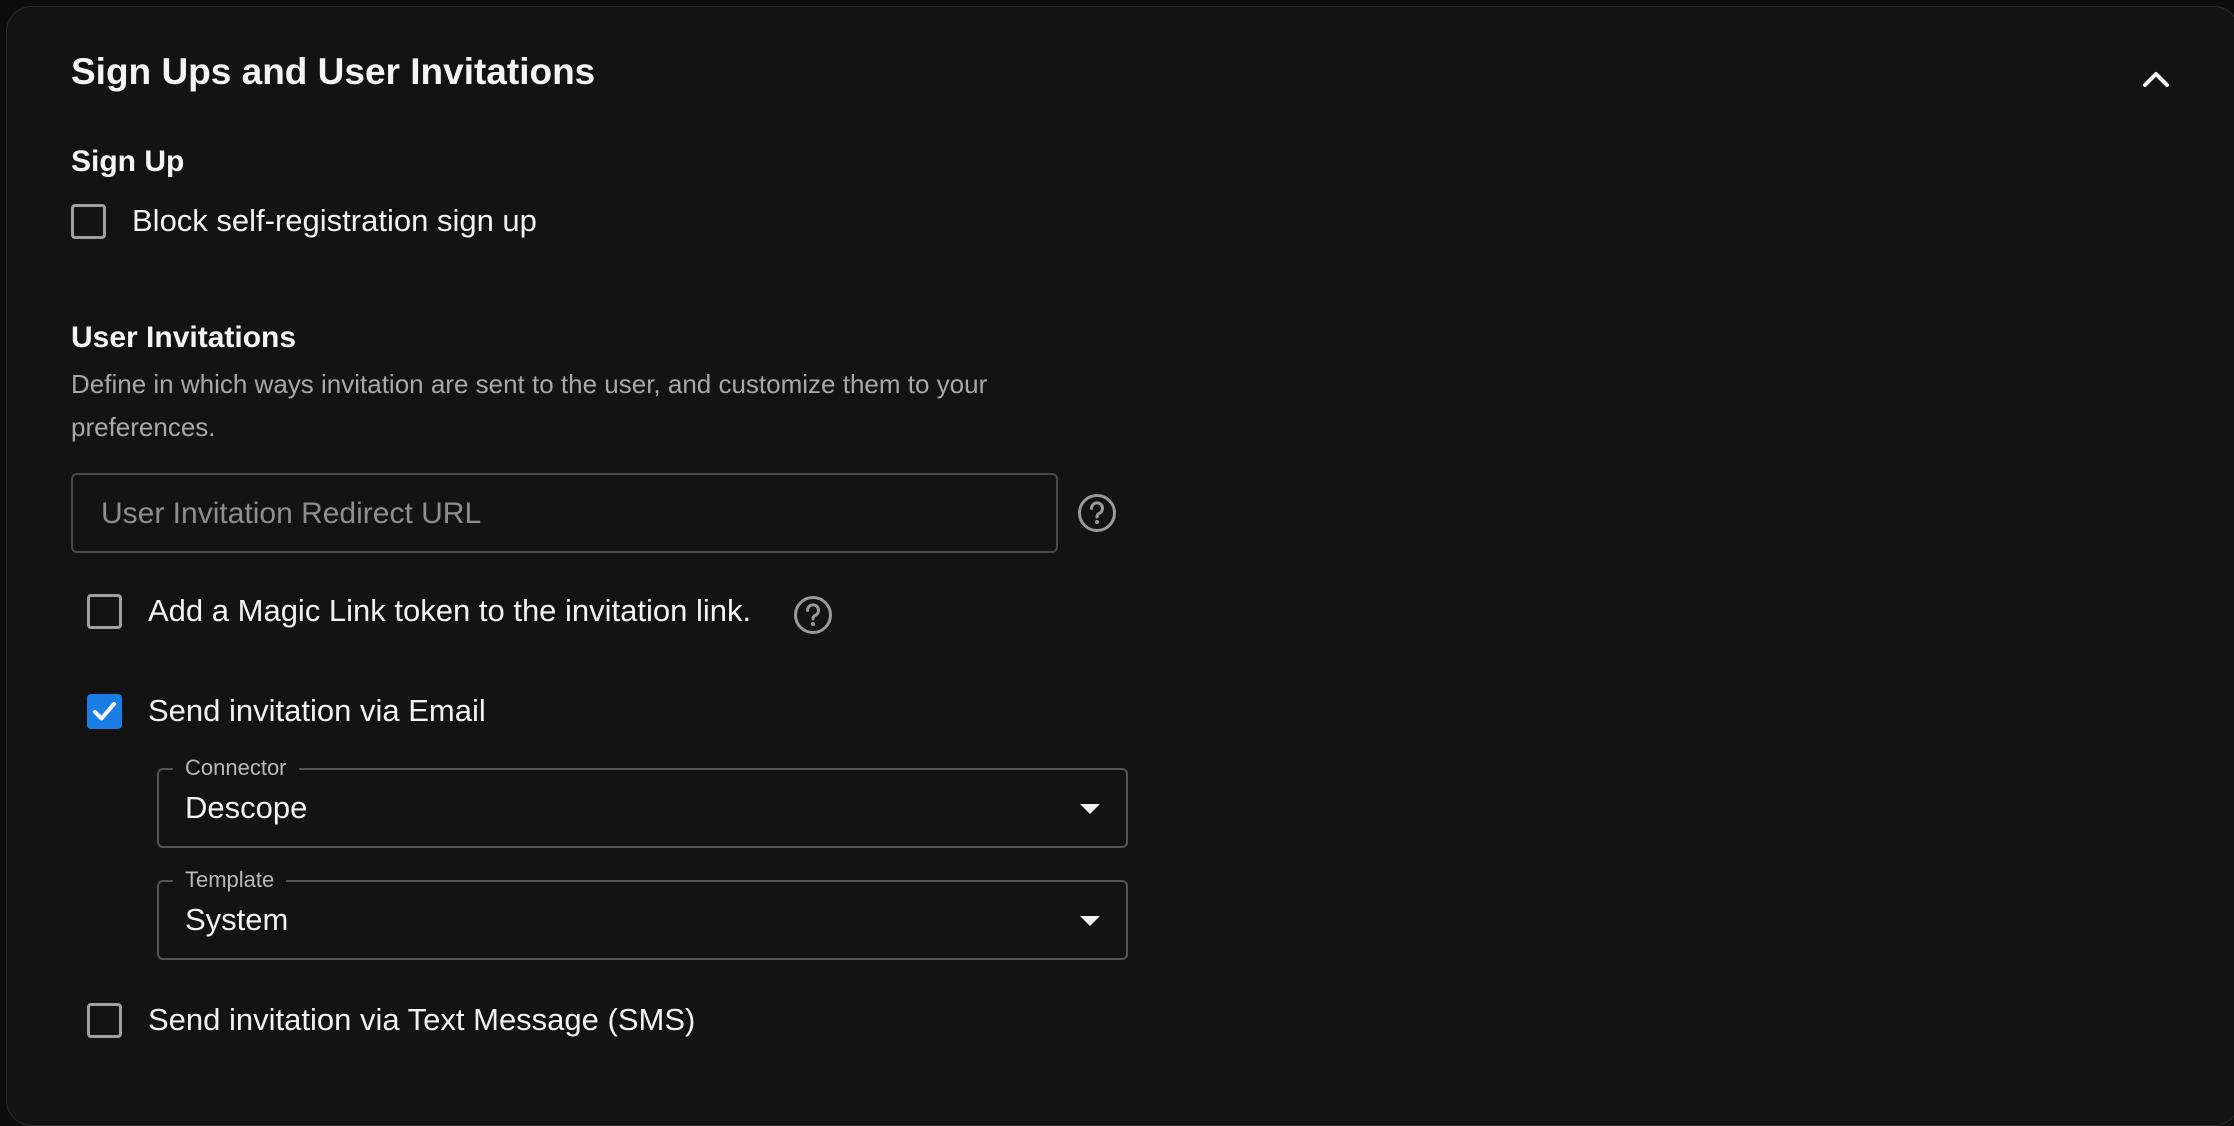 This screenshot has height=1126, width=2234. What do you see at coordinates (642, 914) in the screenshot?
I see `template-select: Template System` at bounding box center [642, 914].